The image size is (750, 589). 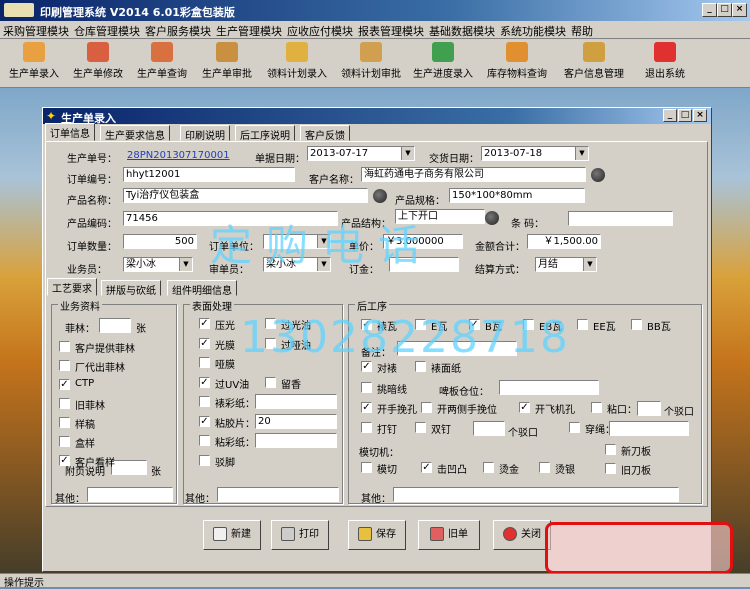 I want to click on film-count-input, so click(x=115, y=325).